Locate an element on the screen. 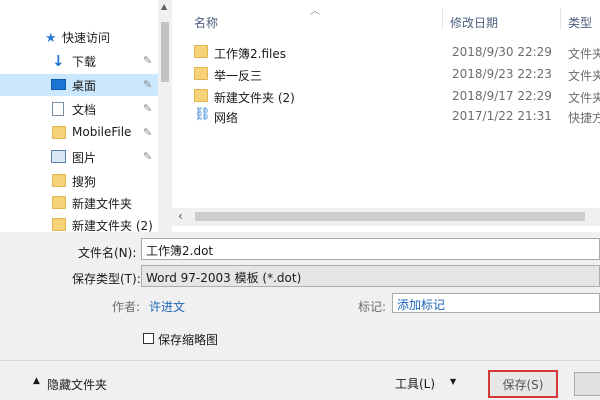 The height and width of the screenshot is (400, 600). file-name: 工作簿2.files is located at coordinates (250, 54).